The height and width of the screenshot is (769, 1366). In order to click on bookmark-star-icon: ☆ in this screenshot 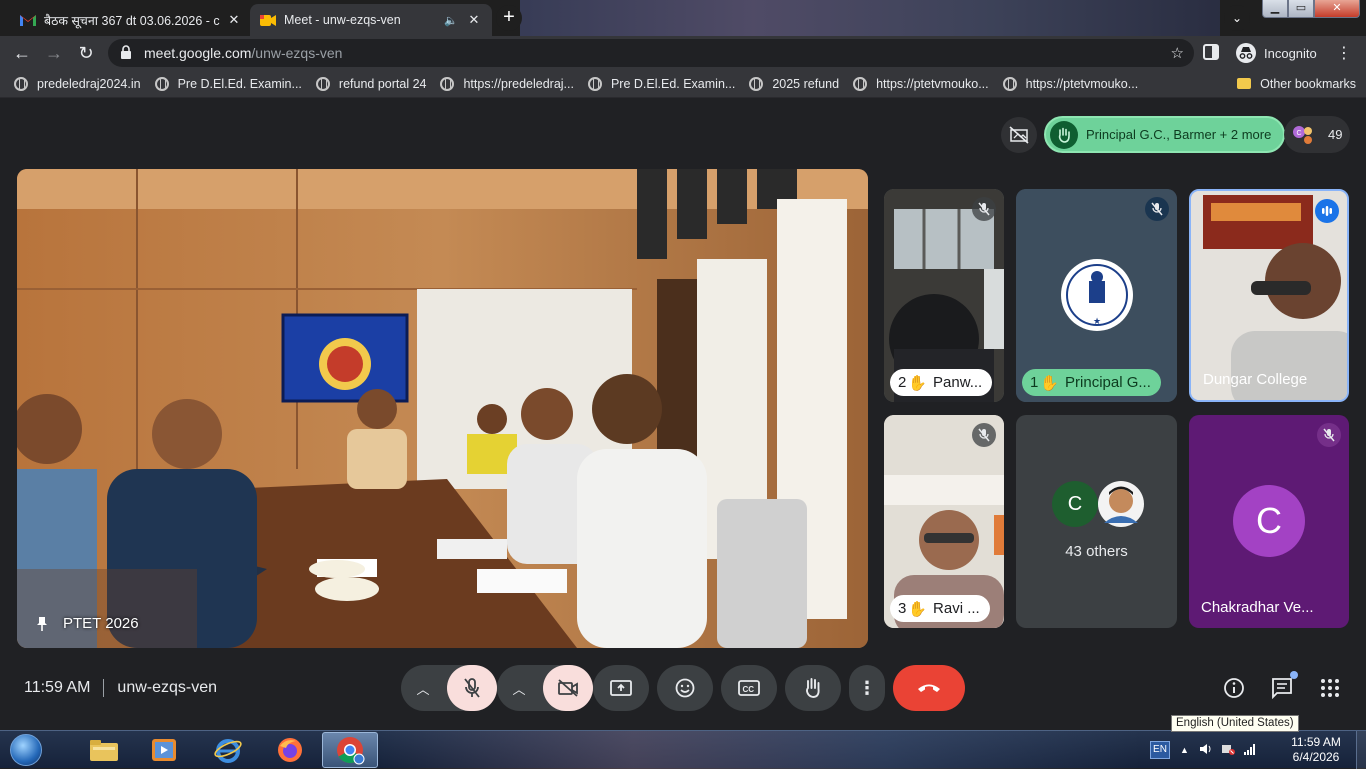, I will do `click(1177, 53)`.